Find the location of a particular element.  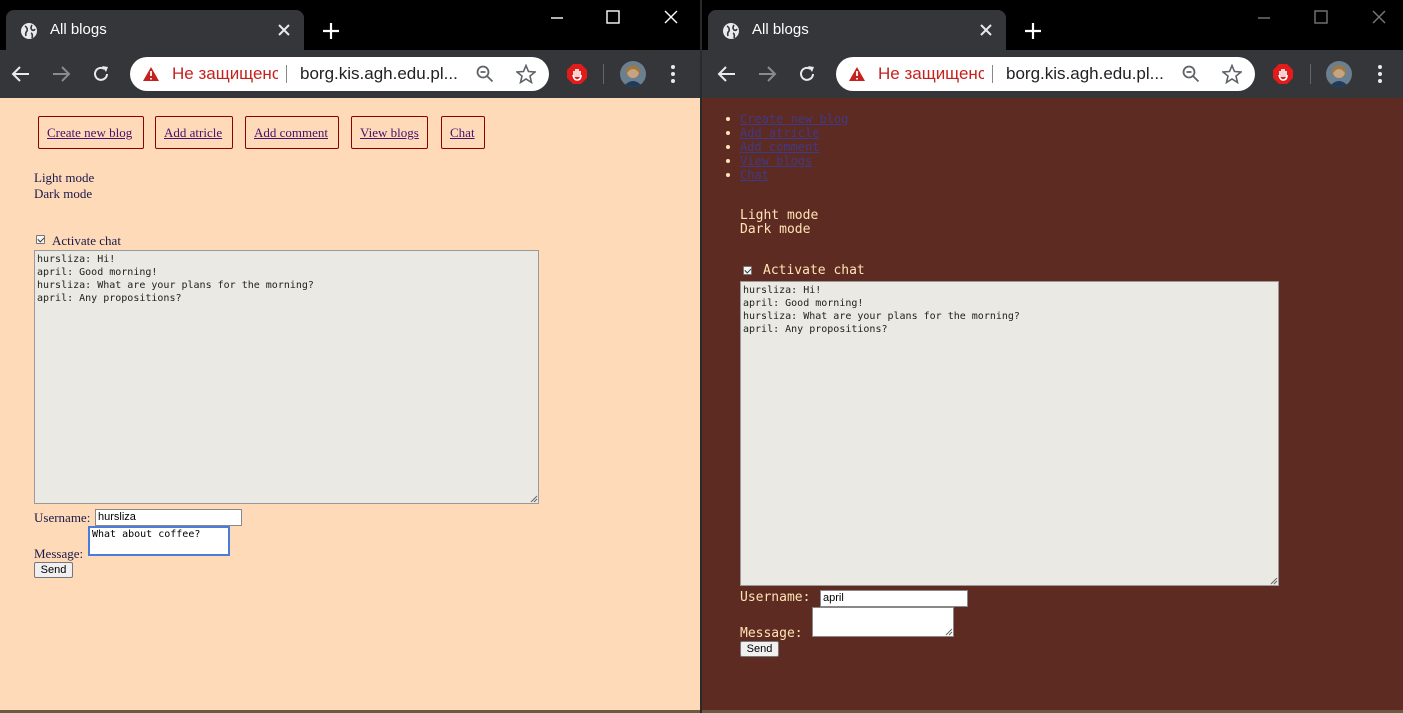

nav-add-article-link: Add atricle is located at coordinates (787, 133).